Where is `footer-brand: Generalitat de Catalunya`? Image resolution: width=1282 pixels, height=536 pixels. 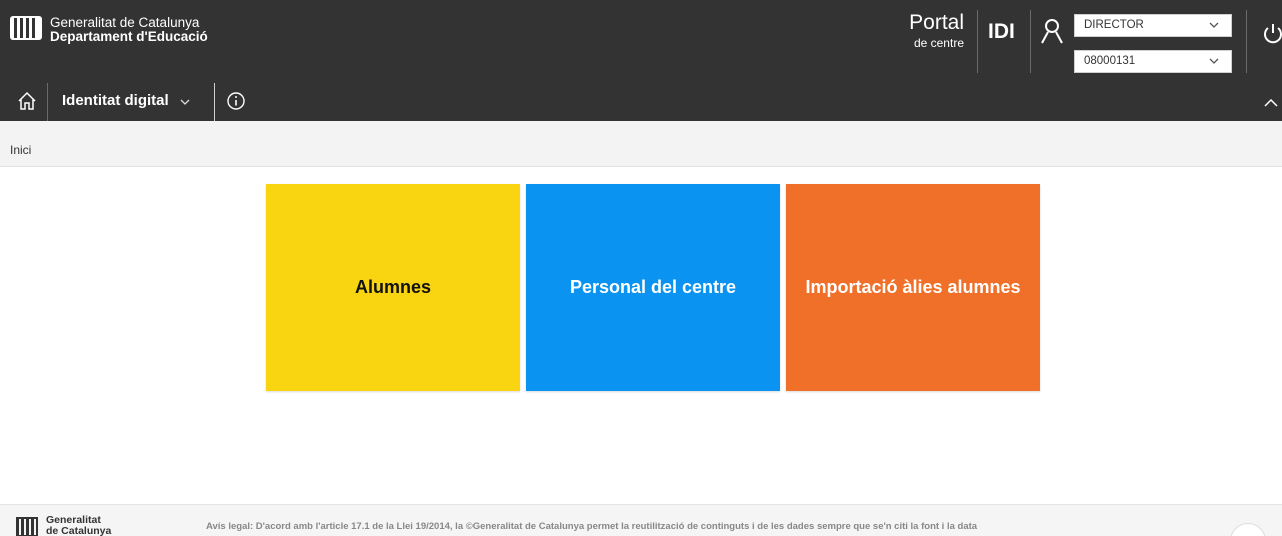
footer-brand: Generalitat de Catalunya is located at coordinates (78, 525).